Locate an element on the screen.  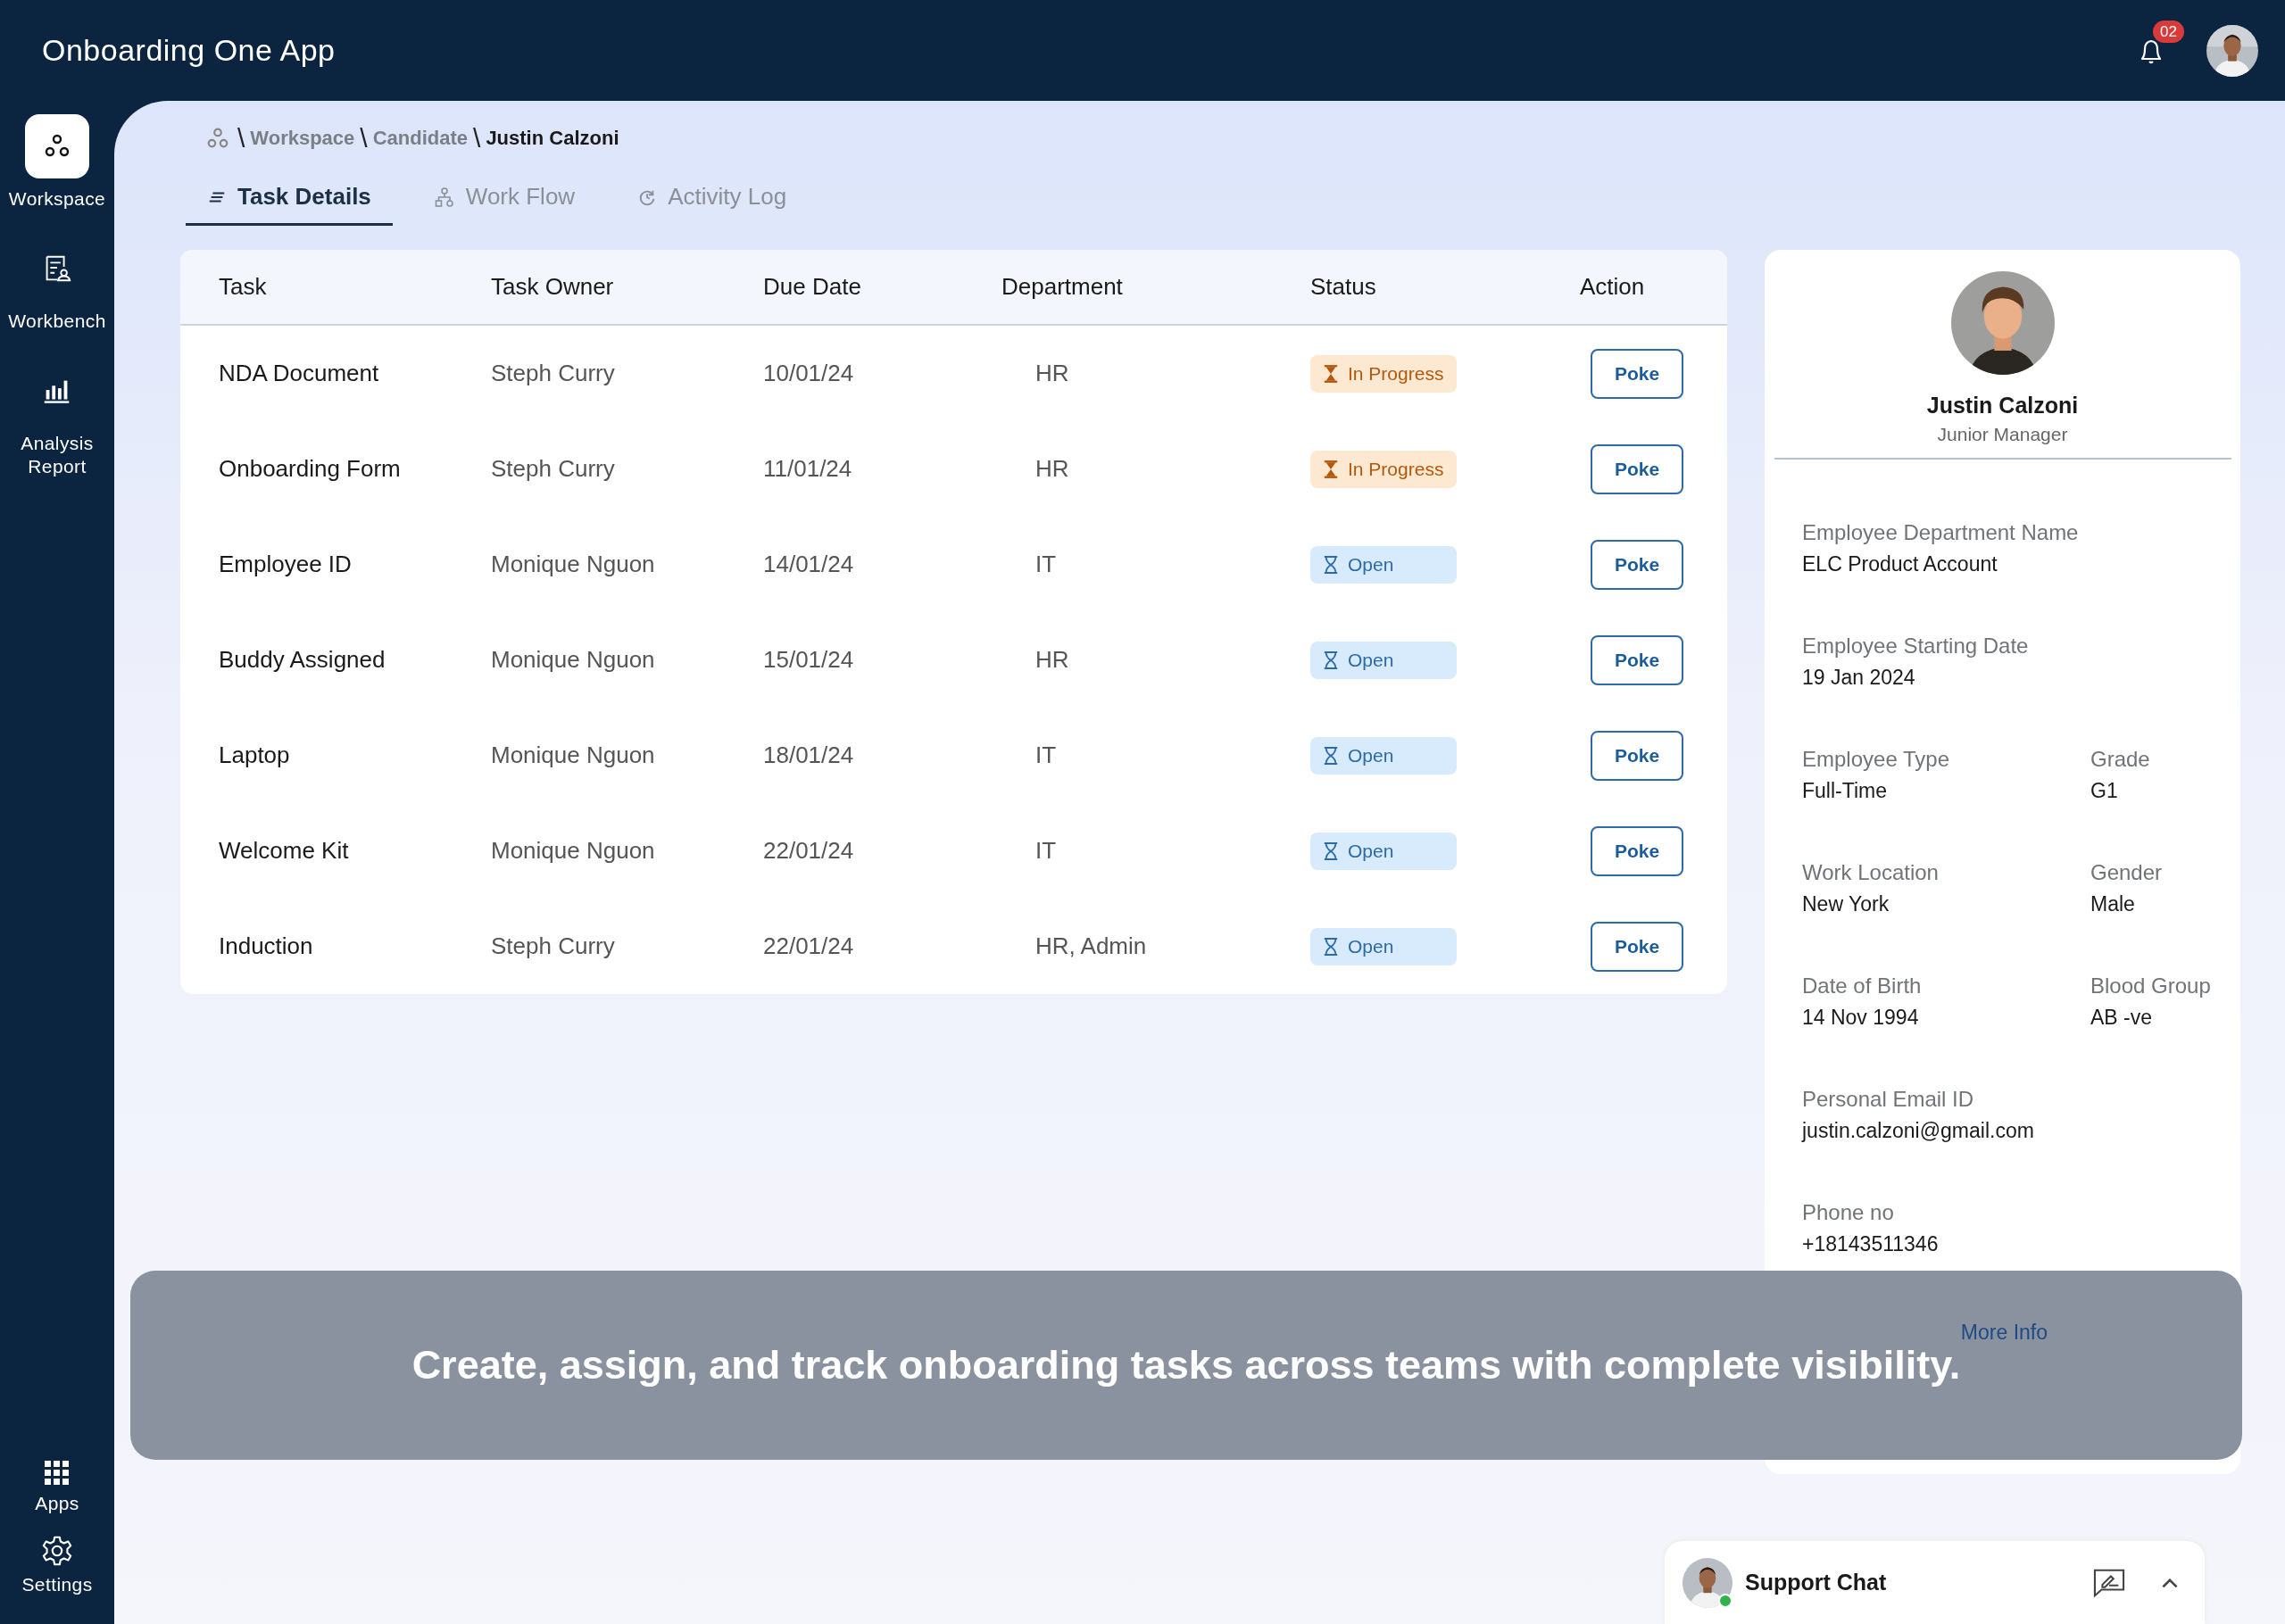
field-value: 19 Jan 2024 is located at coordinates (1859, 678).